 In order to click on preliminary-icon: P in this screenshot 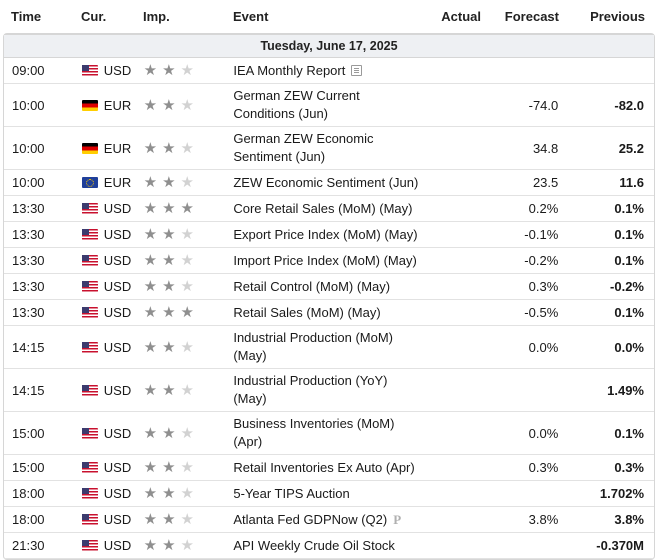, I will do `click(397, 519)`.